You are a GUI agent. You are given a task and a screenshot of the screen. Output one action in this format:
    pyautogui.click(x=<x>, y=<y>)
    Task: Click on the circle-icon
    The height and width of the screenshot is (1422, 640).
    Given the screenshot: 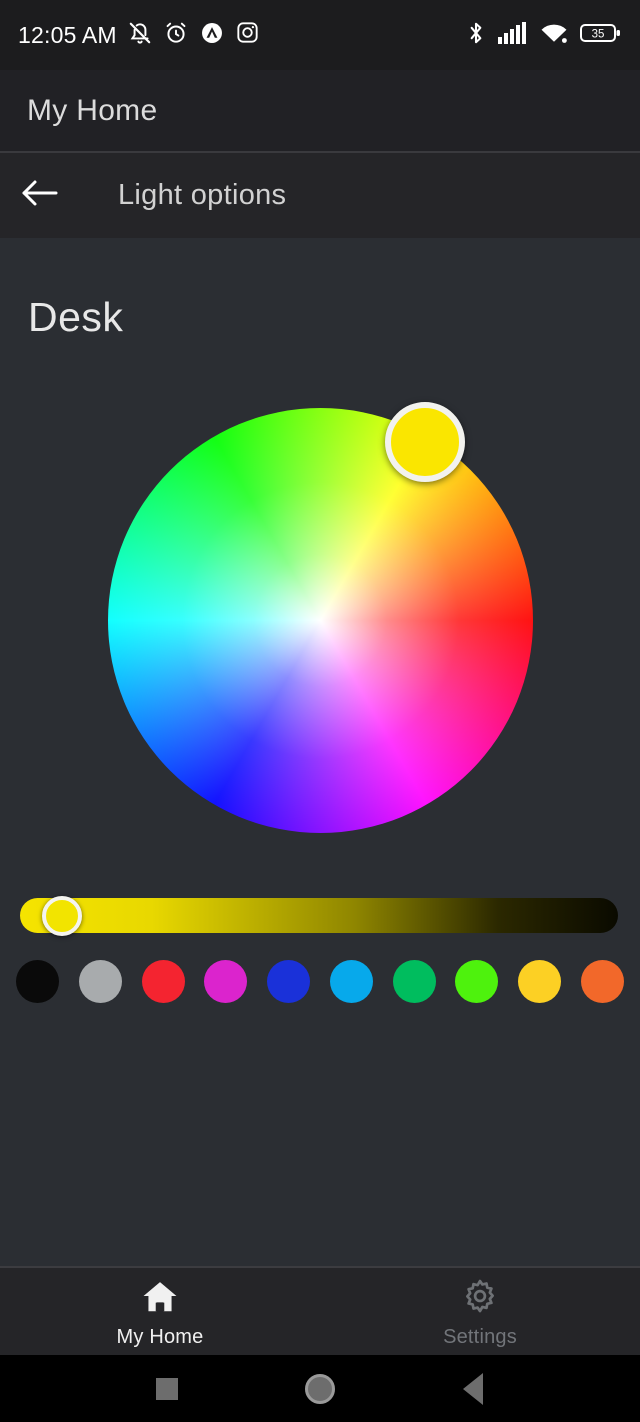 What is the action you would take?
    pyautogui.click(x=319, y=1388)
    